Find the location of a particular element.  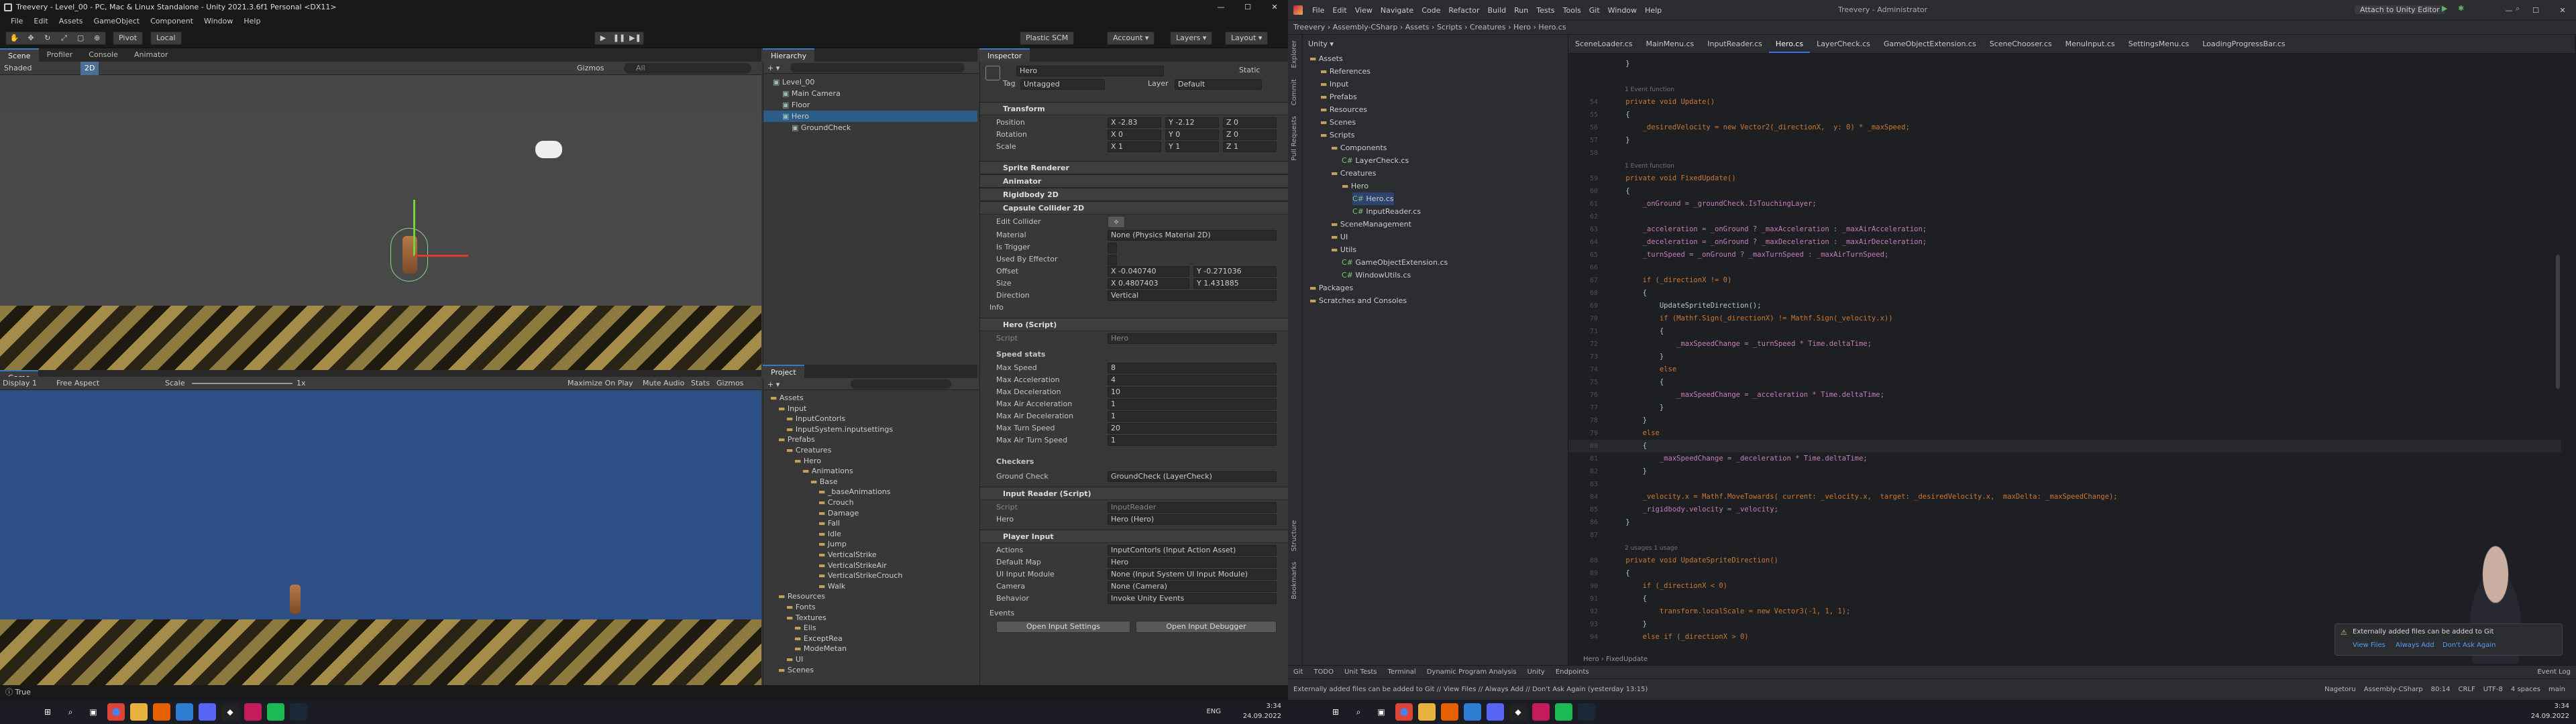

scene-view is located at coordinates (380, 222).